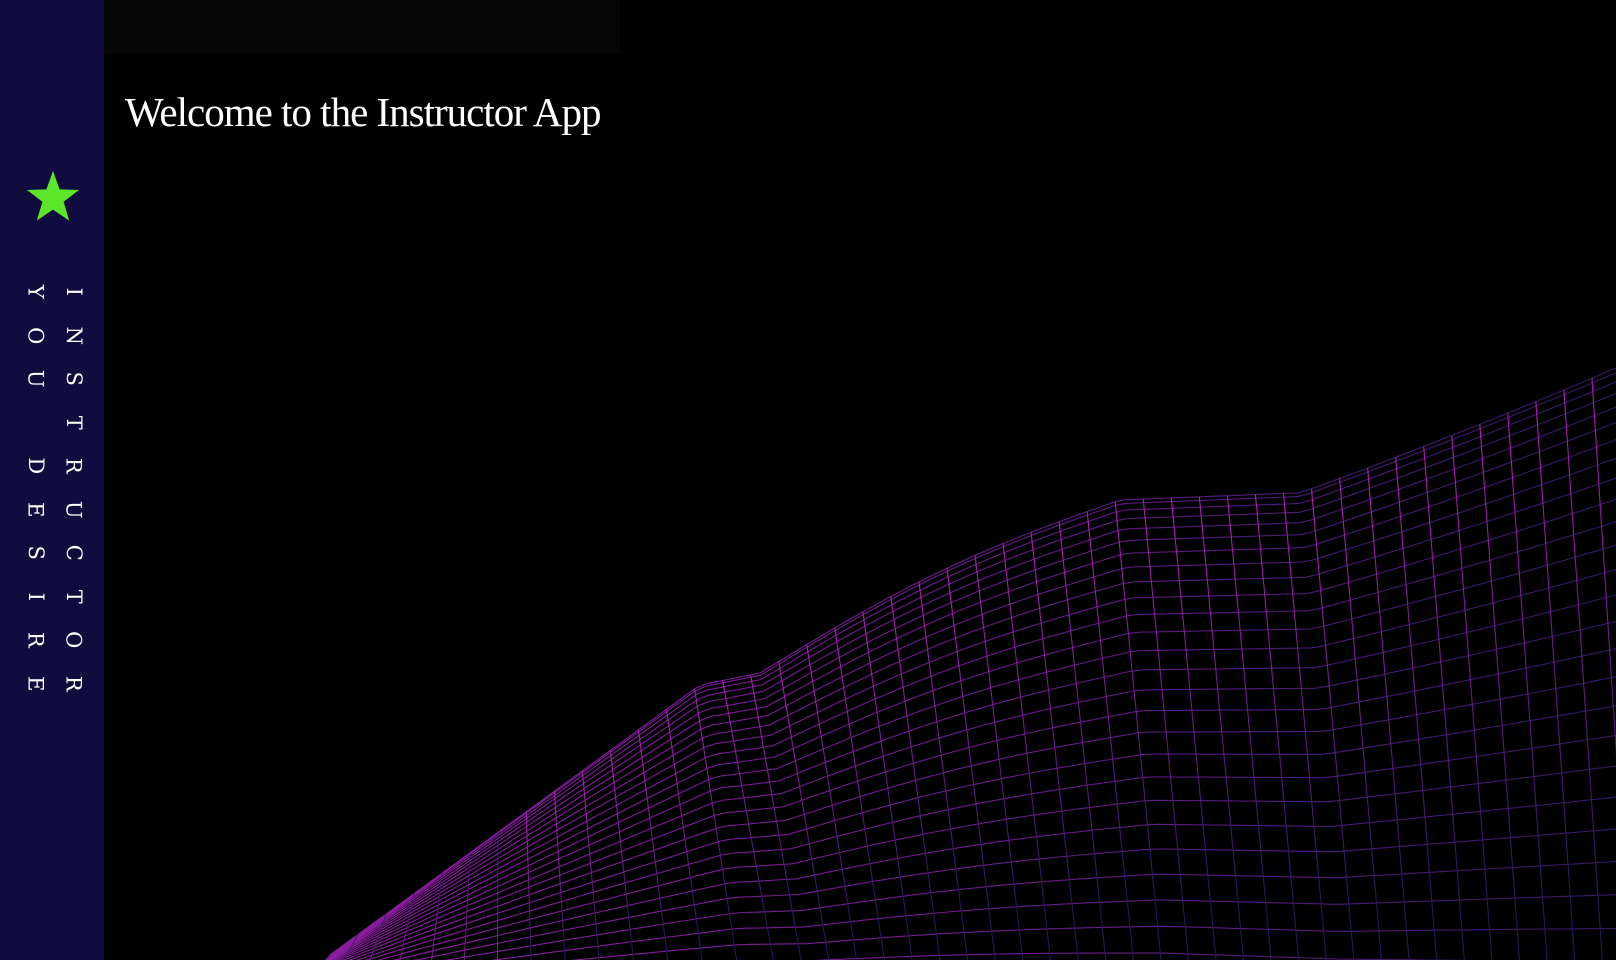 Image resolution: width=1616 pixels, height=960 pixels. Describe the element at coordinates (52, 480) in the screenshot. I see `sidebar: INSTRUCTOR YOUDESIRE` at that location.